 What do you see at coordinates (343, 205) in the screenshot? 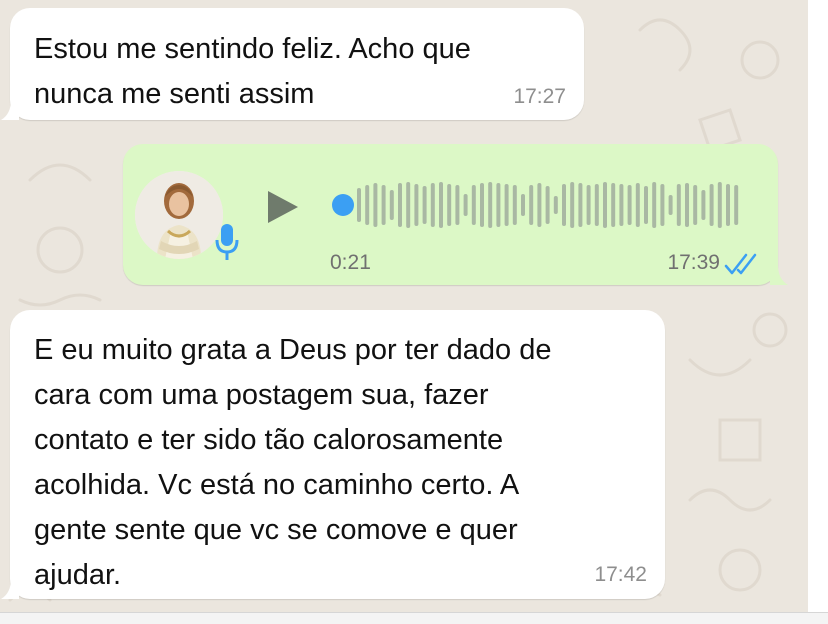
I see `playhead` at bounding box center [343, 205].